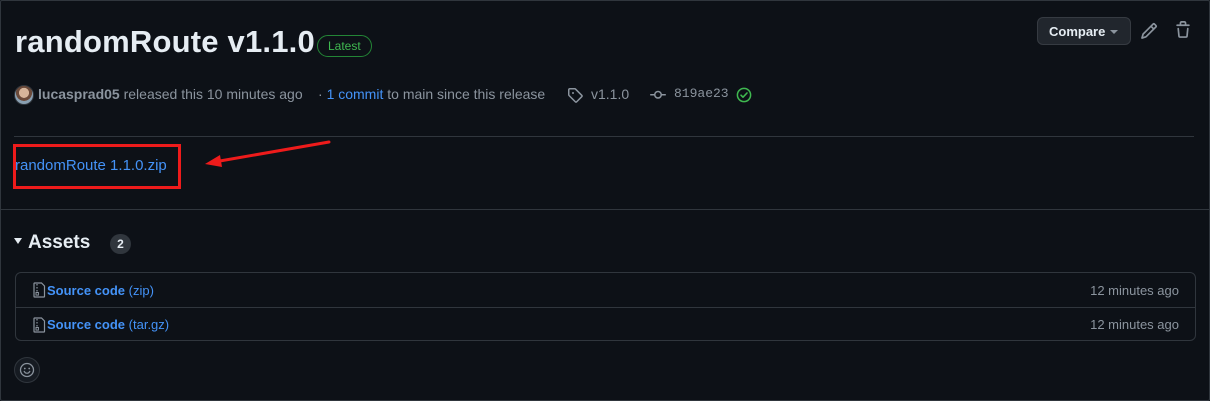  I want to click on assets-count-badge: 2, so click(120, 244).